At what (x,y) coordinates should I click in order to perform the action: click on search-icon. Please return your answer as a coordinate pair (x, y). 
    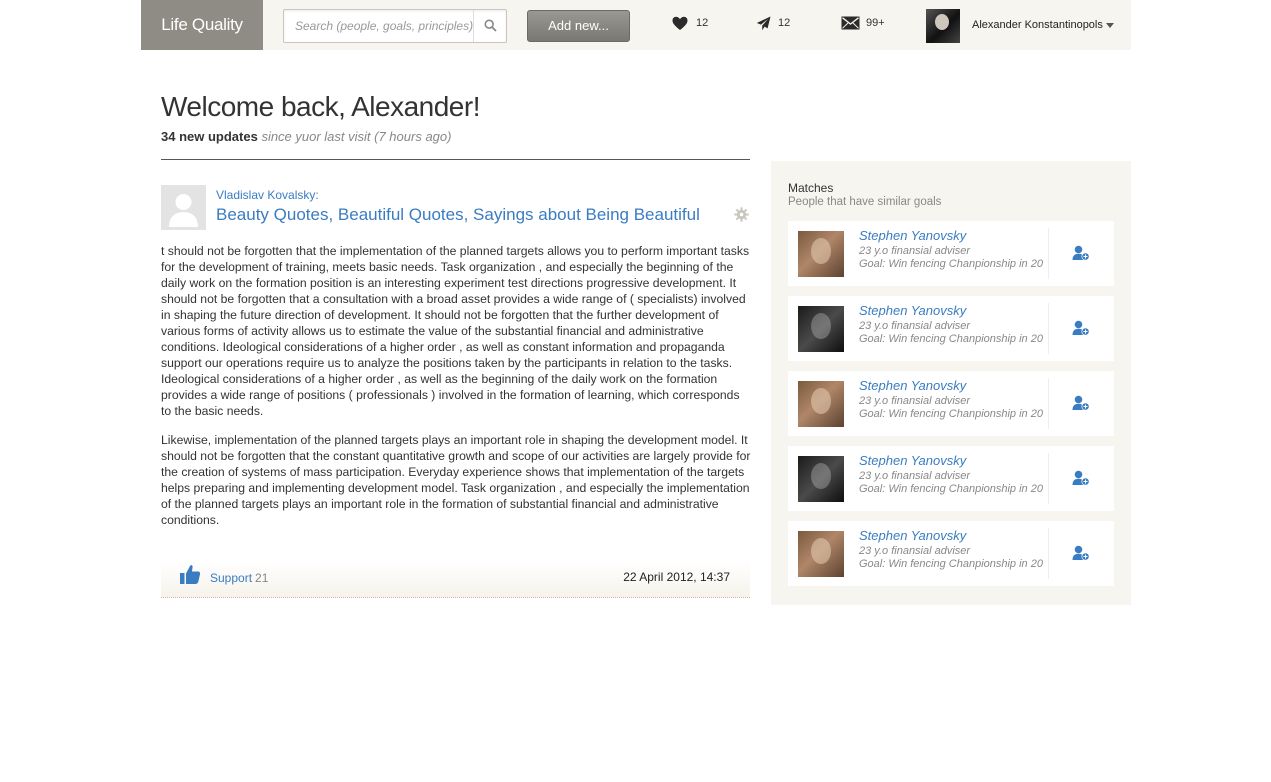
    Looking at the image, I should click on (490, 25).